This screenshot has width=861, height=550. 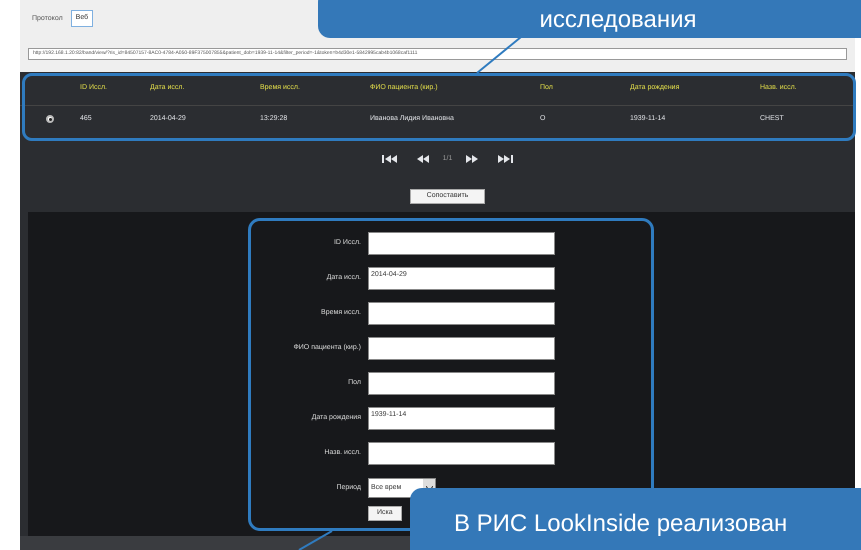 I want to click on callout-tooltip: исследования, so click(x=589, y=19).